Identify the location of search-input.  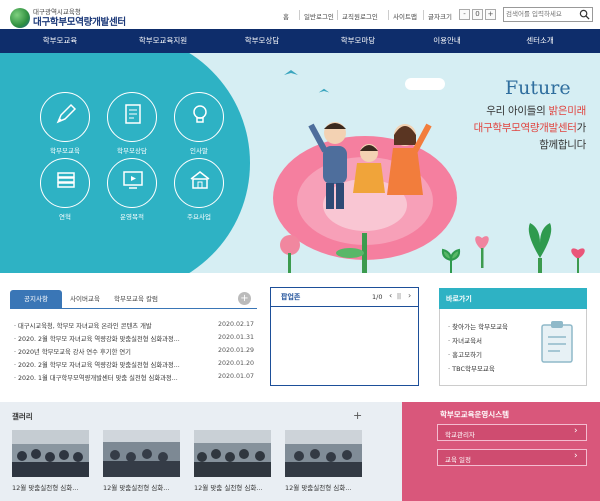
(541, 14).